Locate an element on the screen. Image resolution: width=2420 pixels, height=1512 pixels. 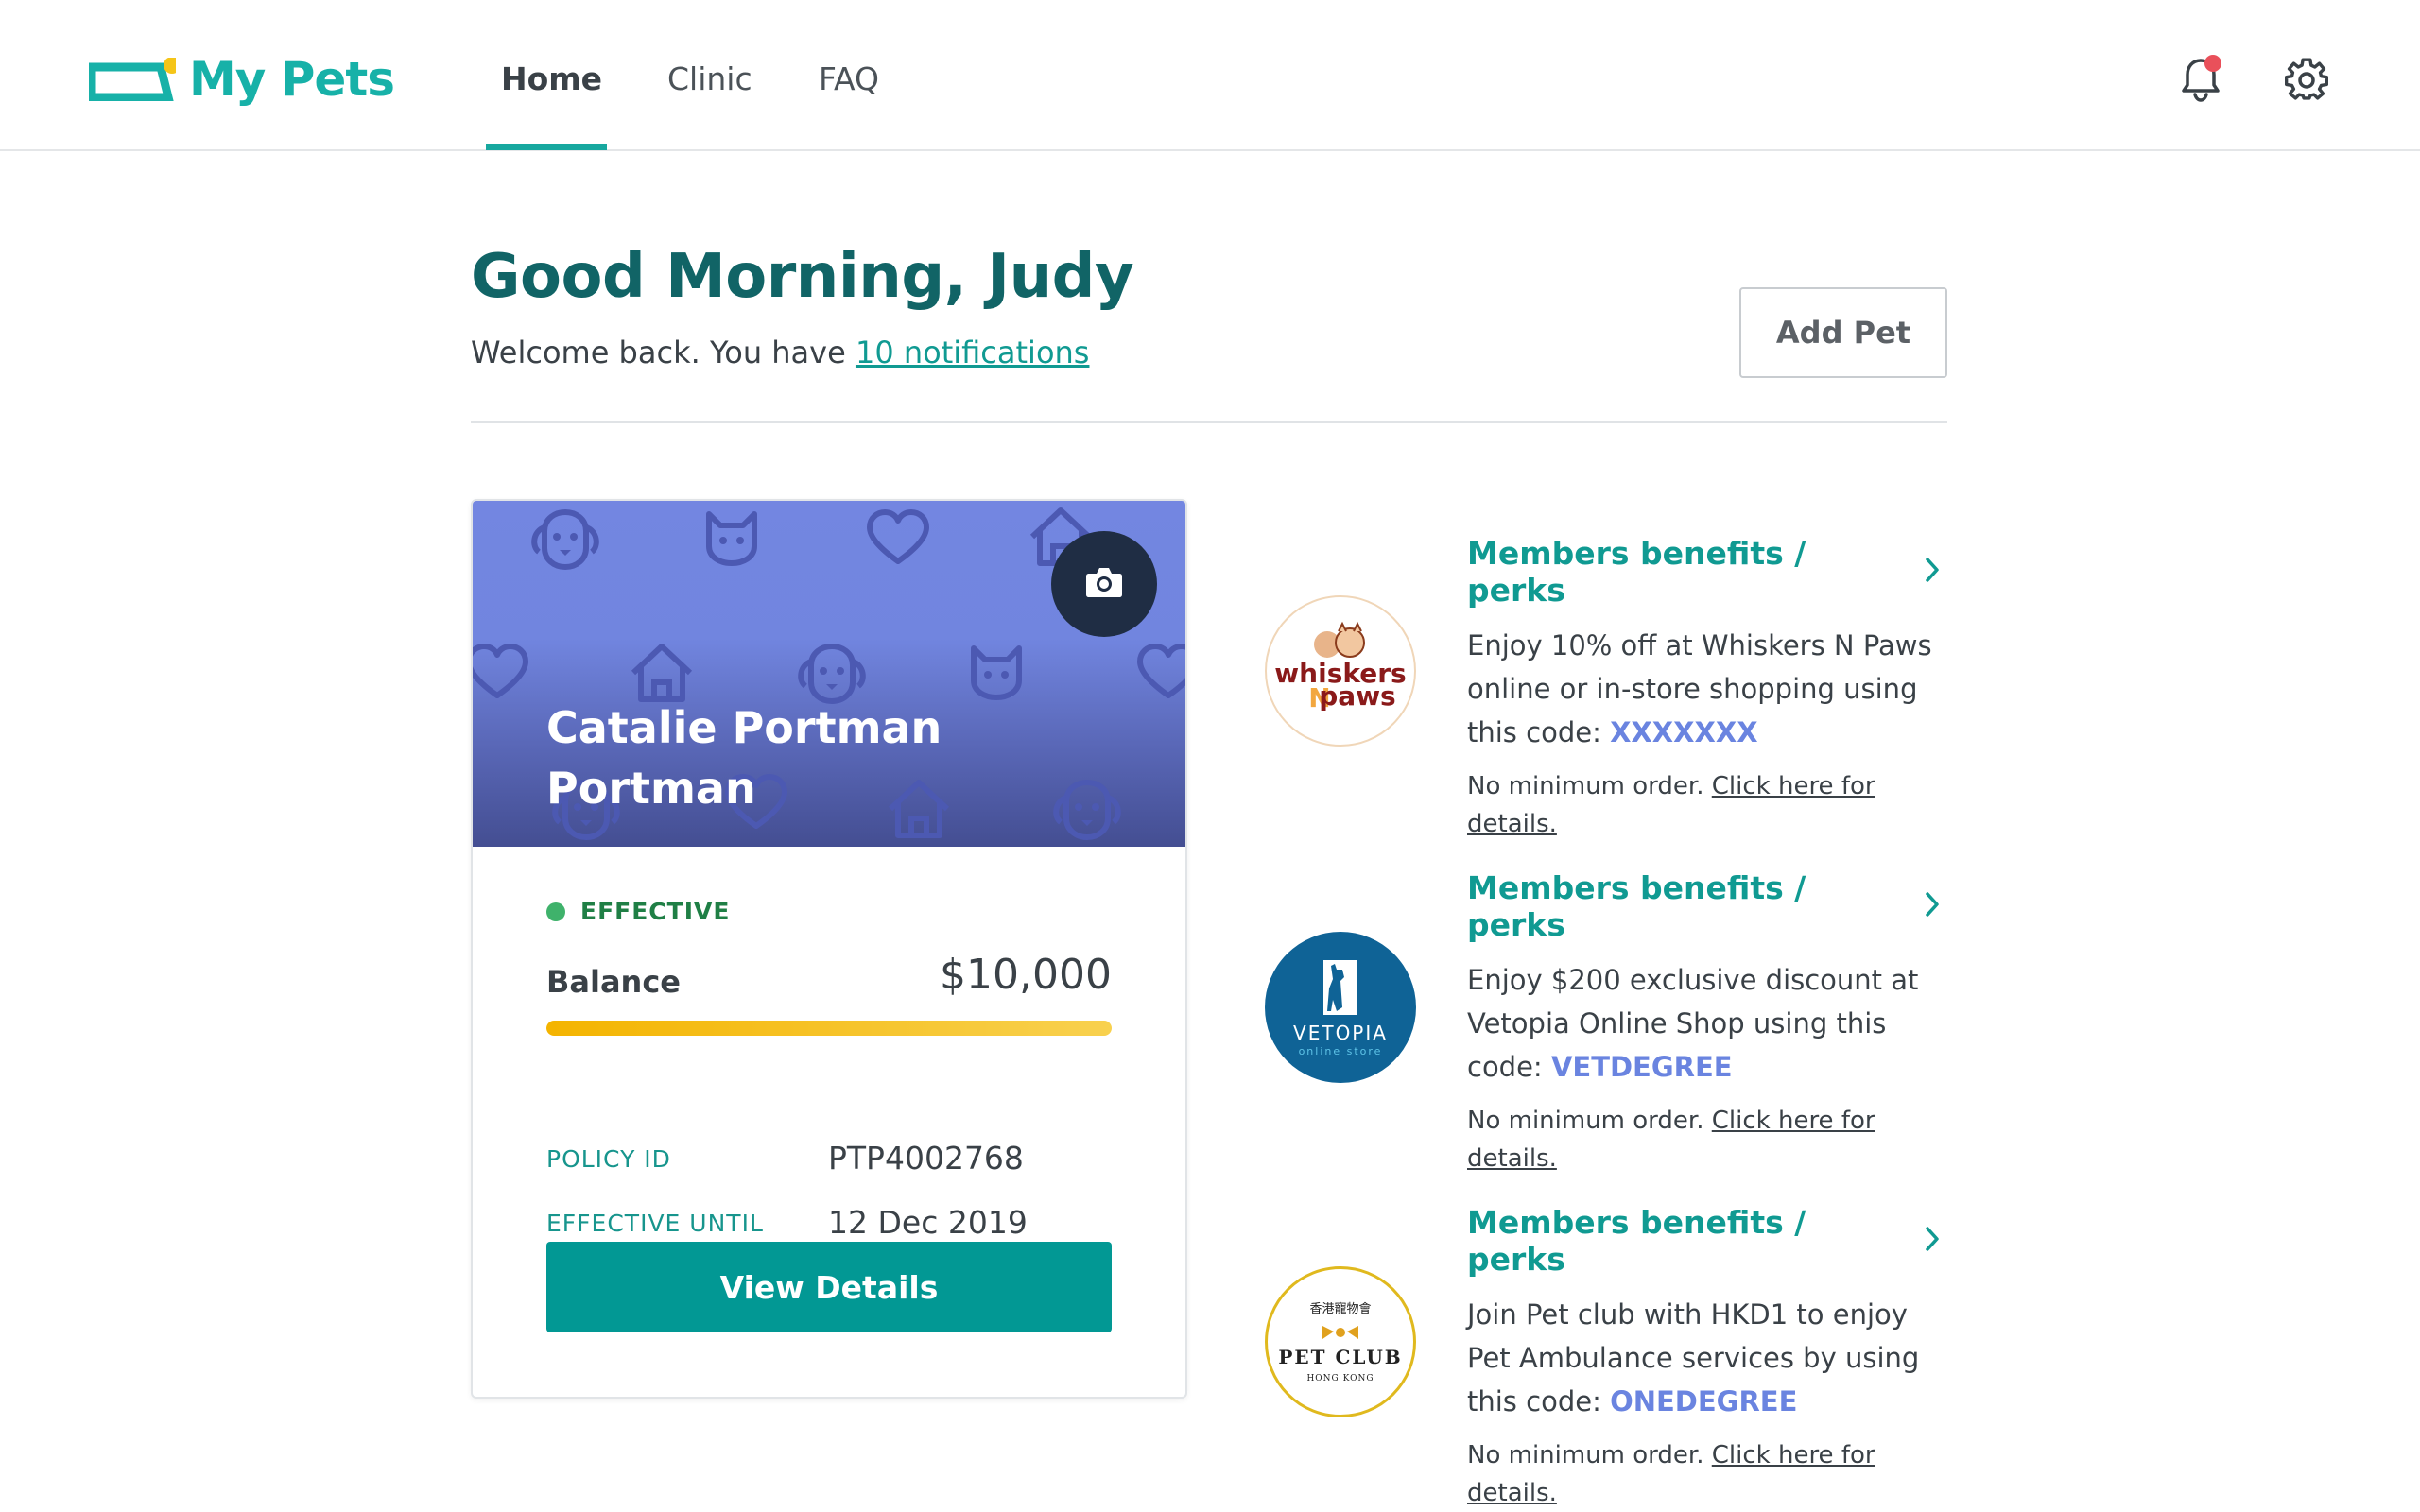
vetopia-logo: VETOPIA online store is located at coordinates (1340, 1007).